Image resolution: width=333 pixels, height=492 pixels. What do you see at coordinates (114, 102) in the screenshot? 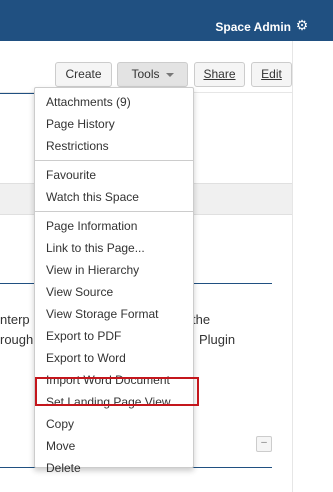
I see `menu-item-attachments: Attachments (9)` at bounding box center [114, 102].